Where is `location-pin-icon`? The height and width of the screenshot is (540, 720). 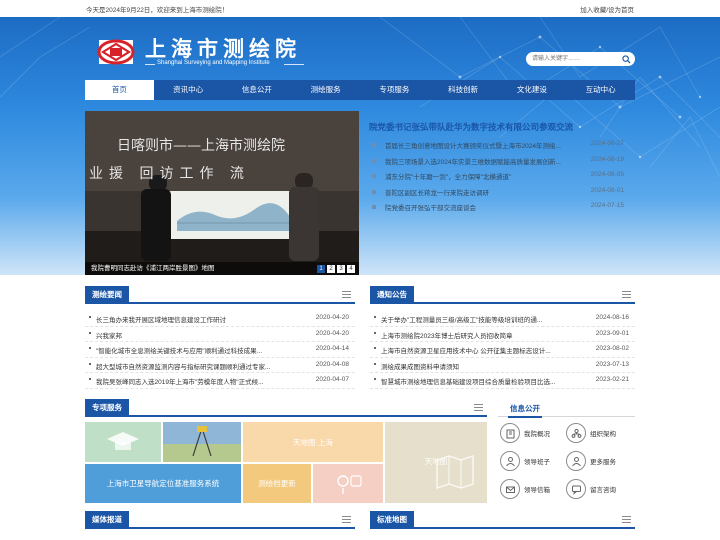 location-pin-icon is located at coordinates (349, 484).